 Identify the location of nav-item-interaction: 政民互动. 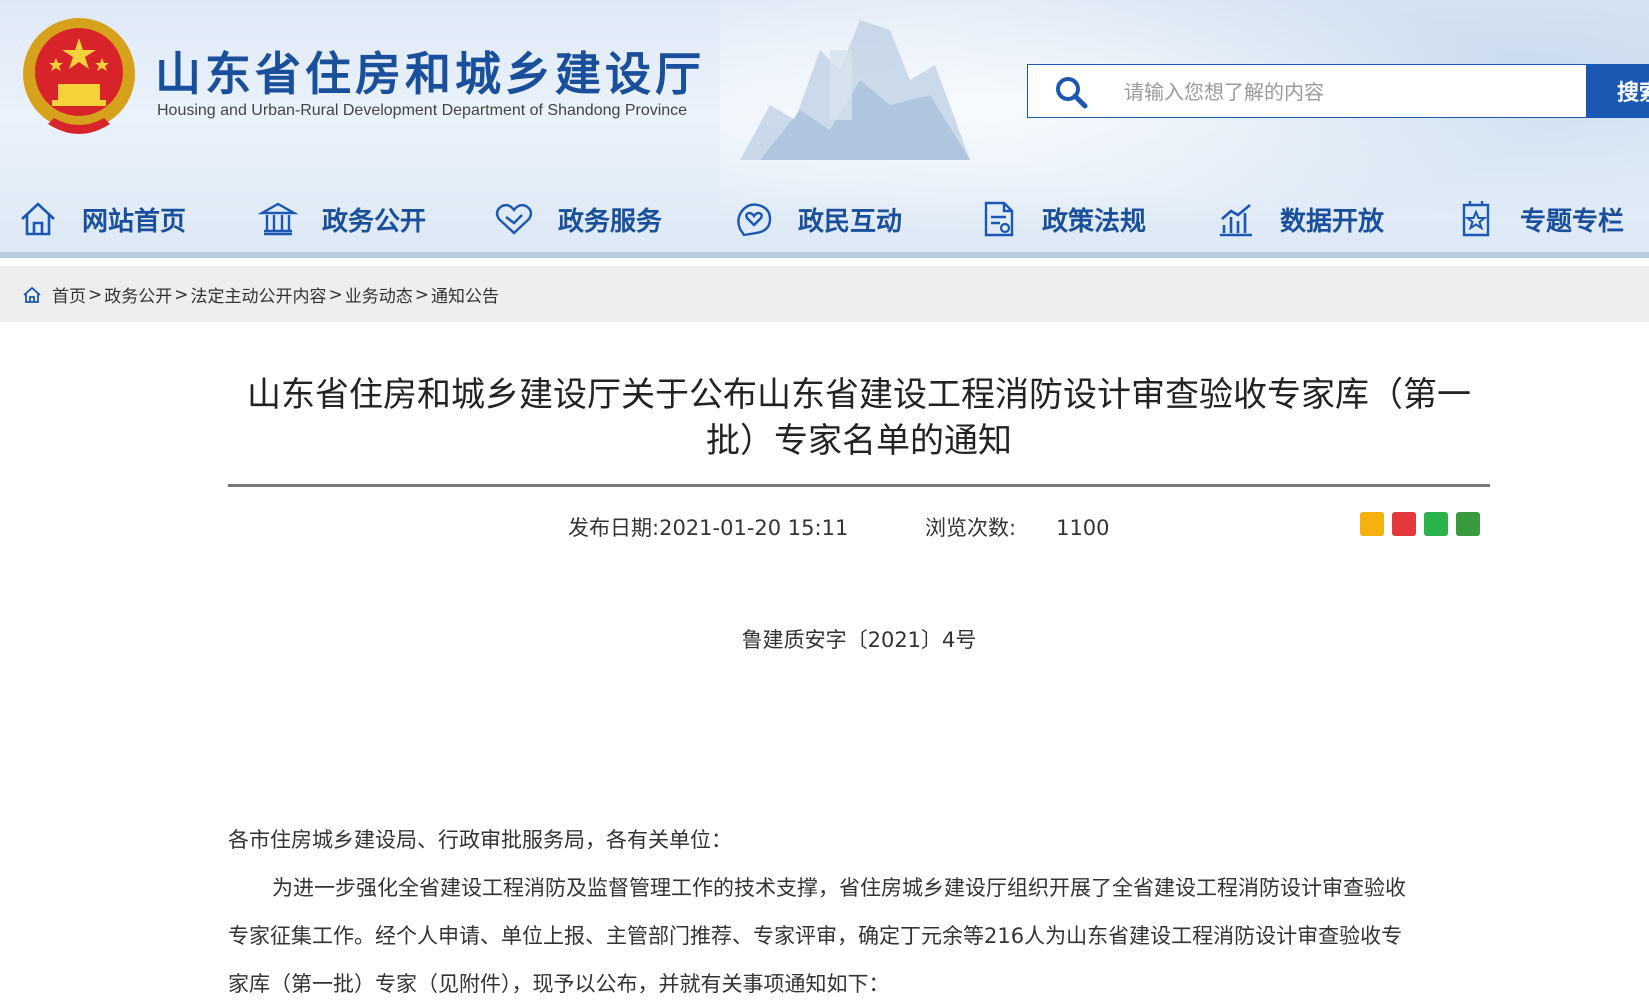
(818, 219).